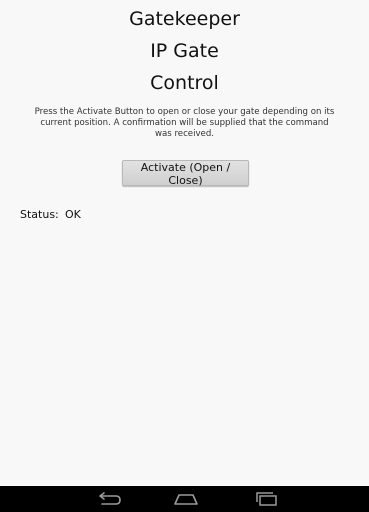  What do you see at coordinates (39, 214) in the screenshot?
I see `status-label: Status:` at bounding box center [39, 214].